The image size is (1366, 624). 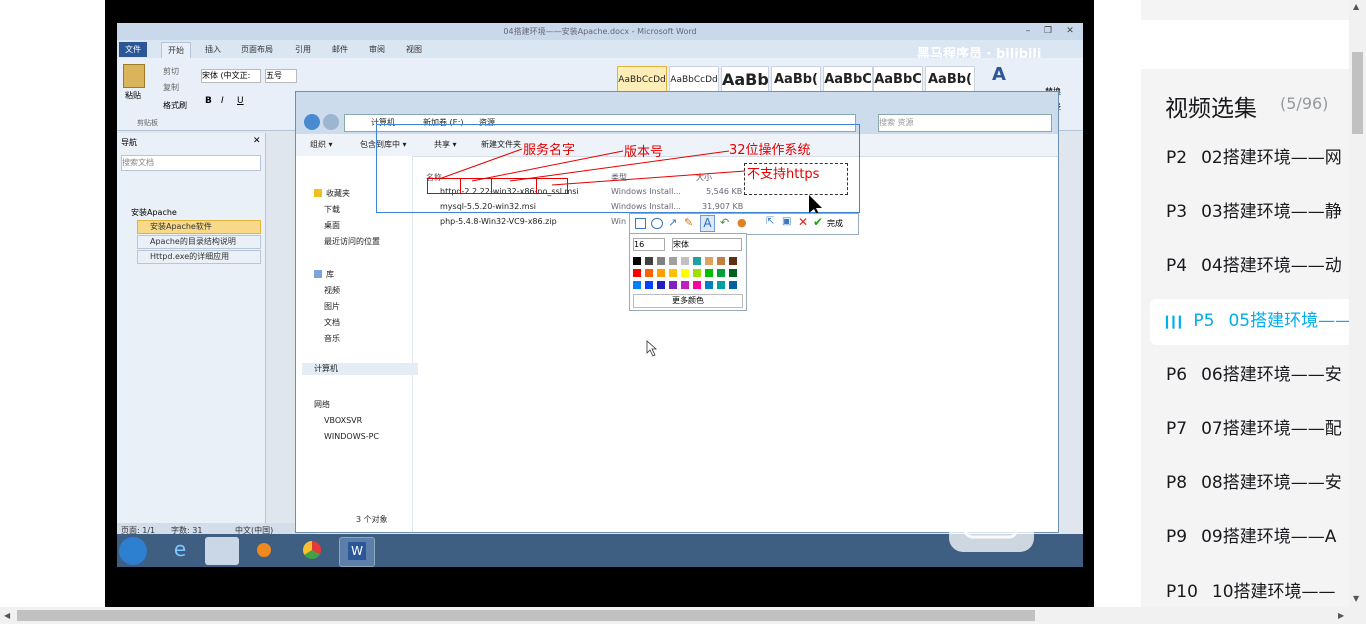 What do you see at coordinates (1271, 483) in the screenshot?
I see `episode-title: 08搭建环境——安` at bounding box center [1271, 483].